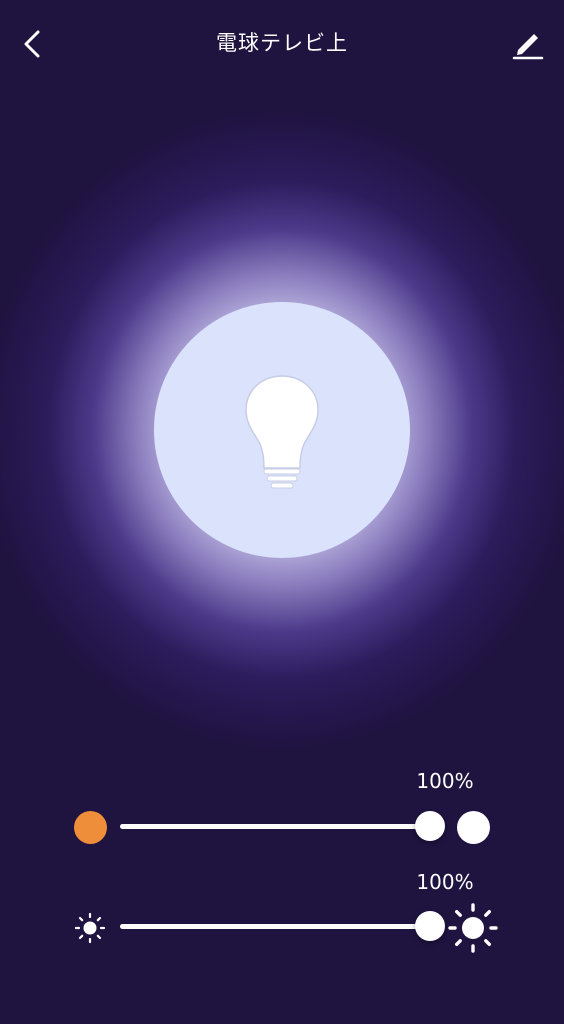 The width and height of the screenshot is (564, 1024). I want to click on sun-large-icon, so click(473, 928).